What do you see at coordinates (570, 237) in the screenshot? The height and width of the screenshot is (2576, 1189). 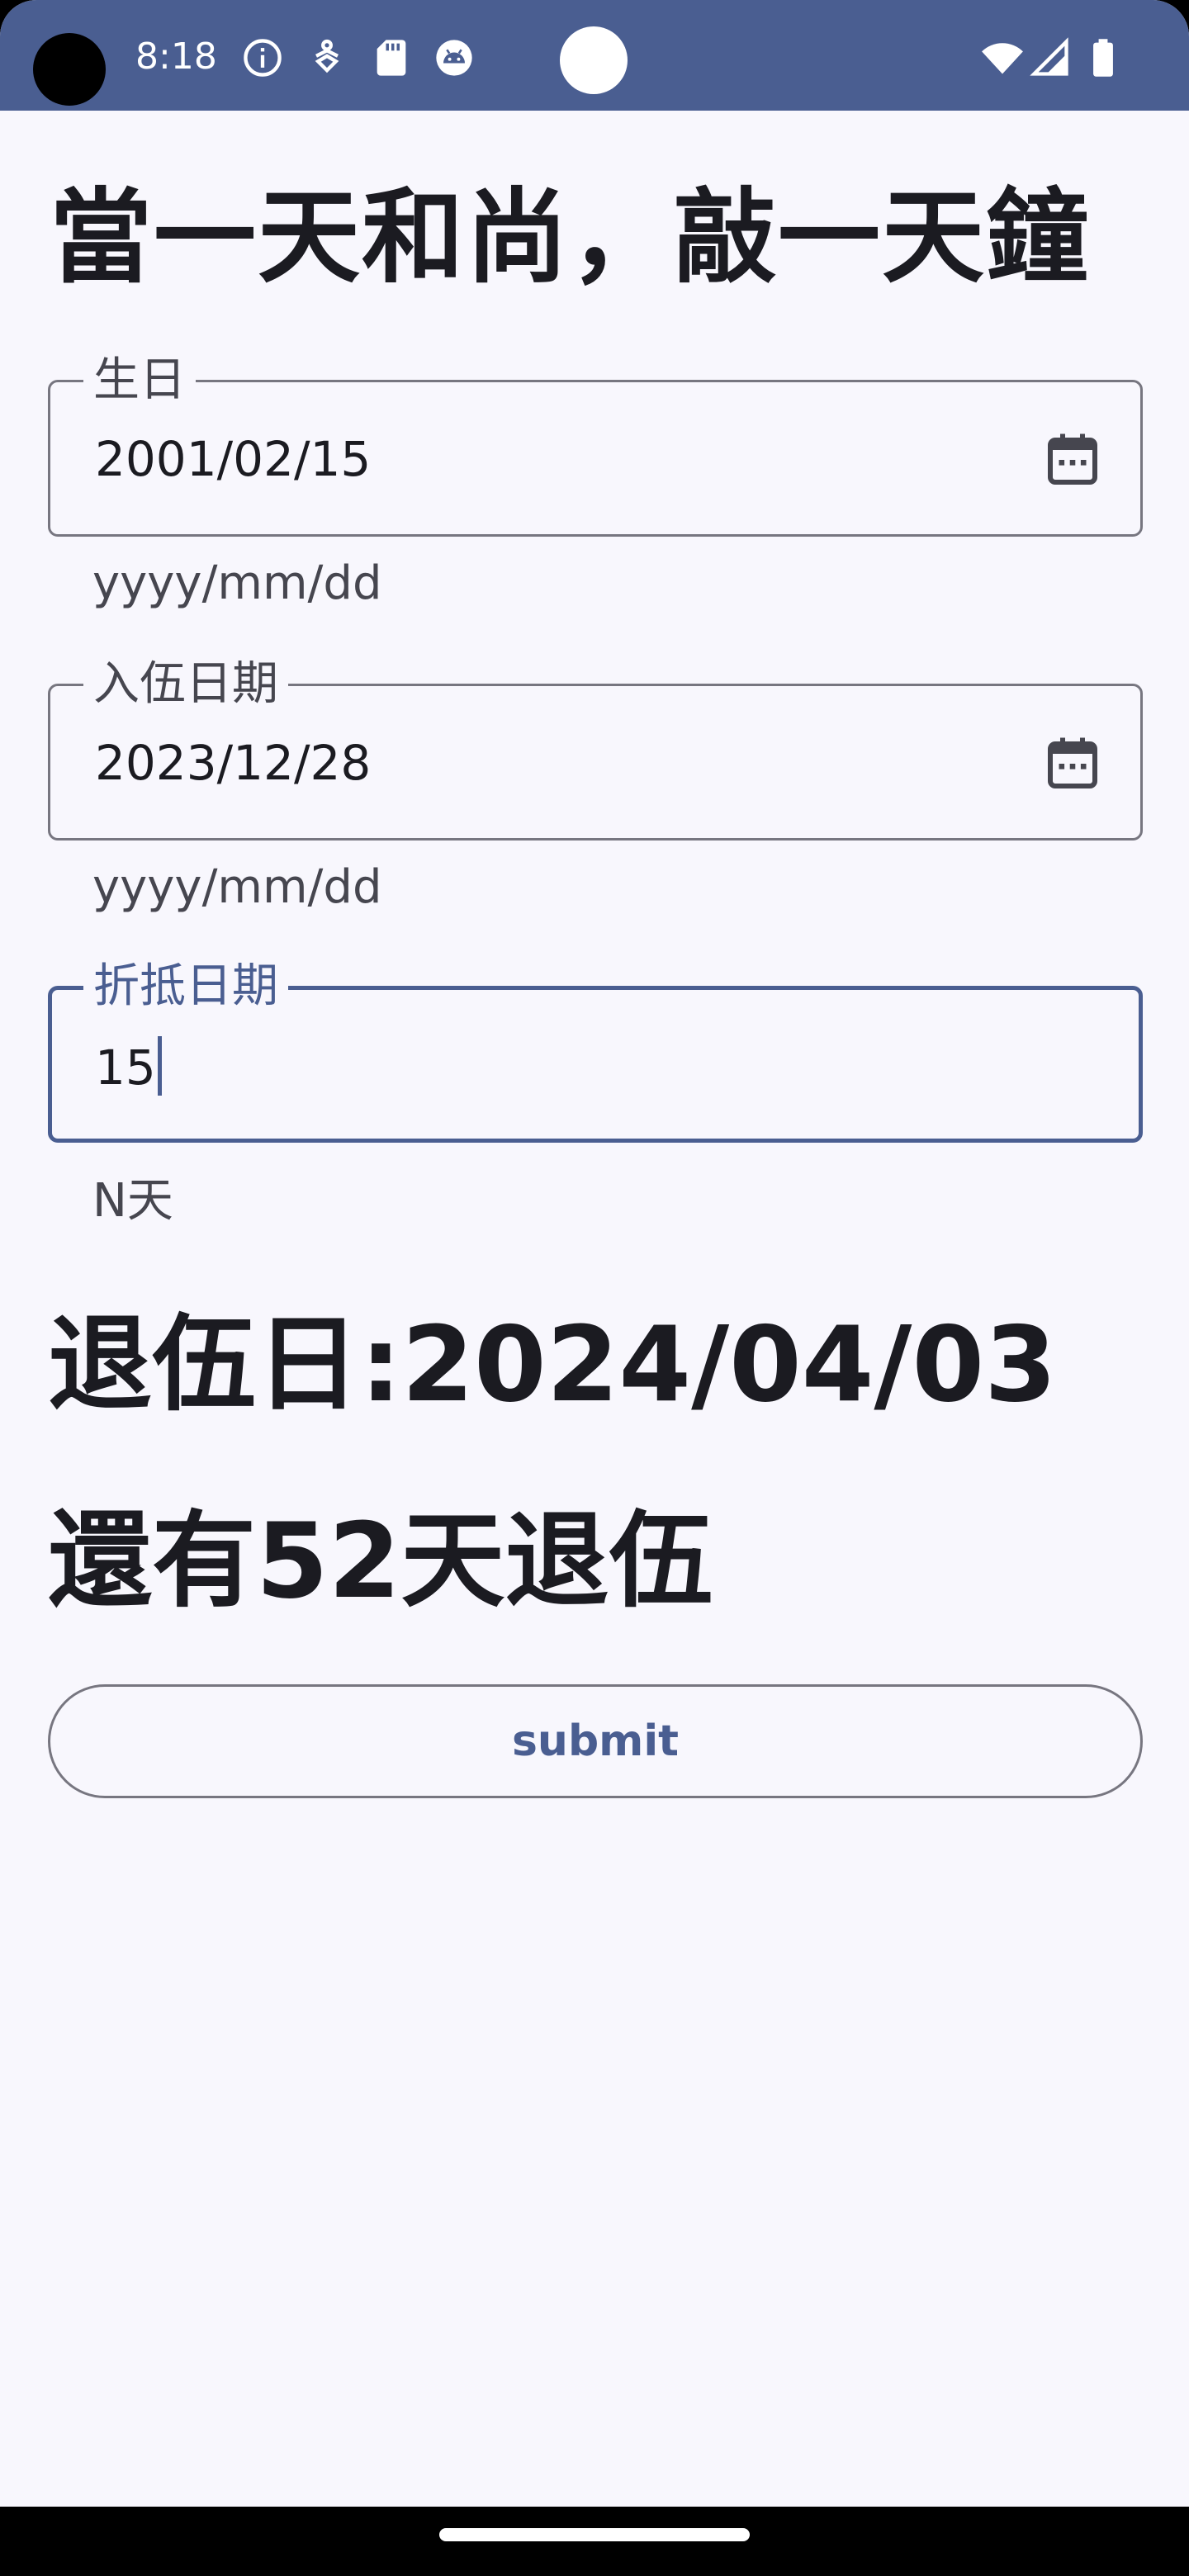 I see `page-title: 當一天和尚，敲一天鐘` at bounding box center [570, 237].